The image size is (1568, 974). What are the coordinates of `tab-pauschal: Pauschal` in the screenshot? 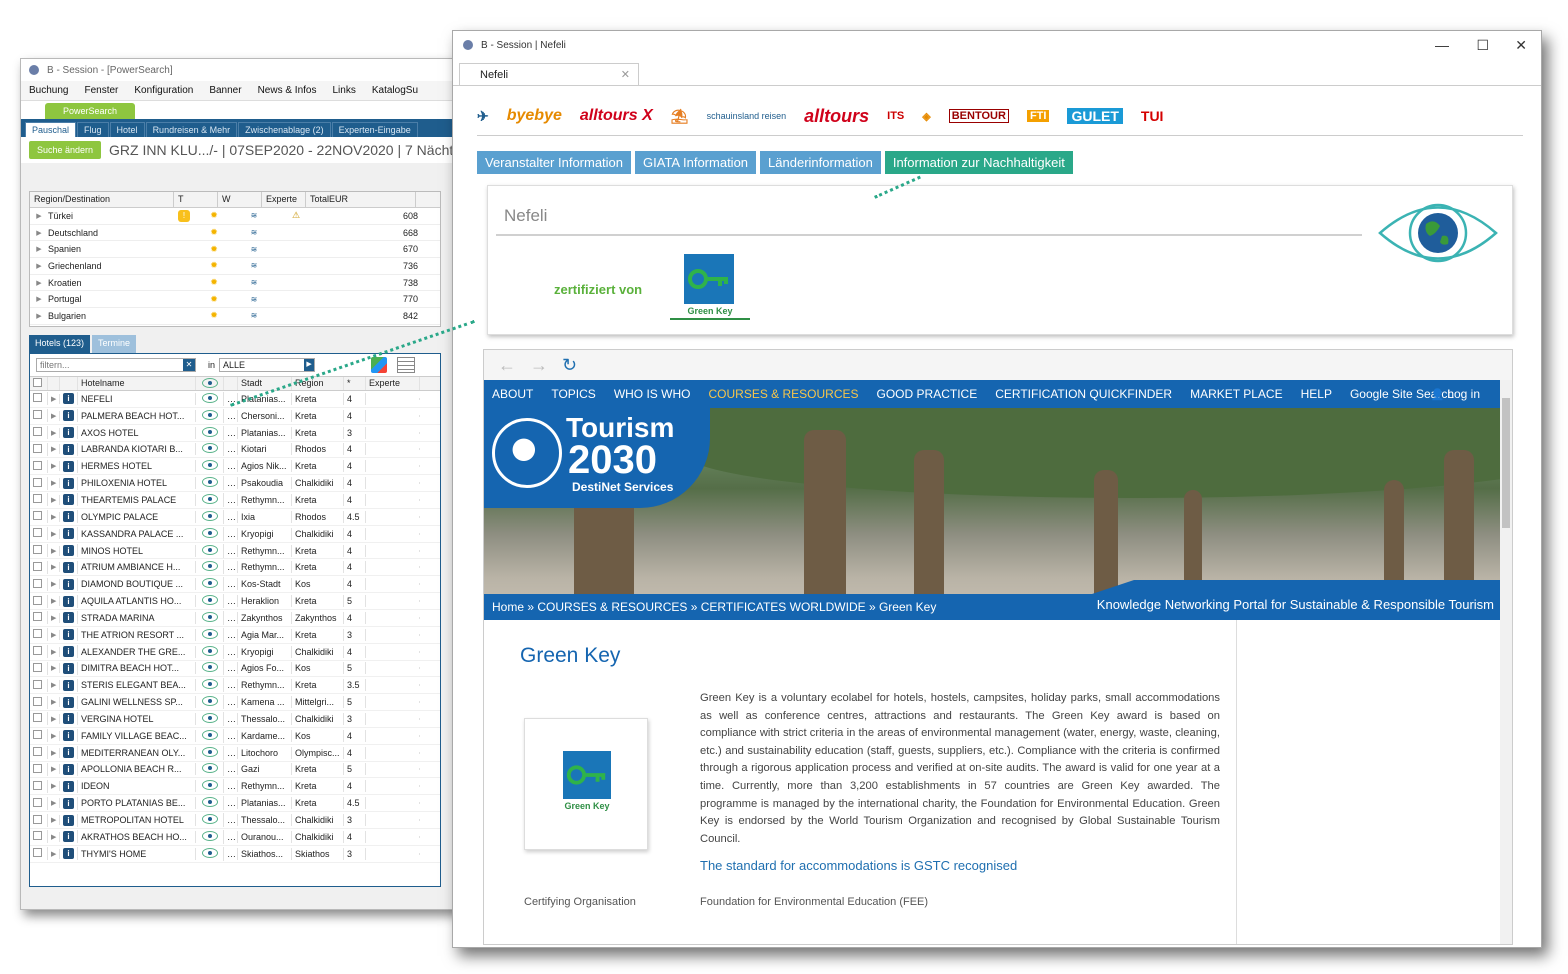 It's located at (51, 129).